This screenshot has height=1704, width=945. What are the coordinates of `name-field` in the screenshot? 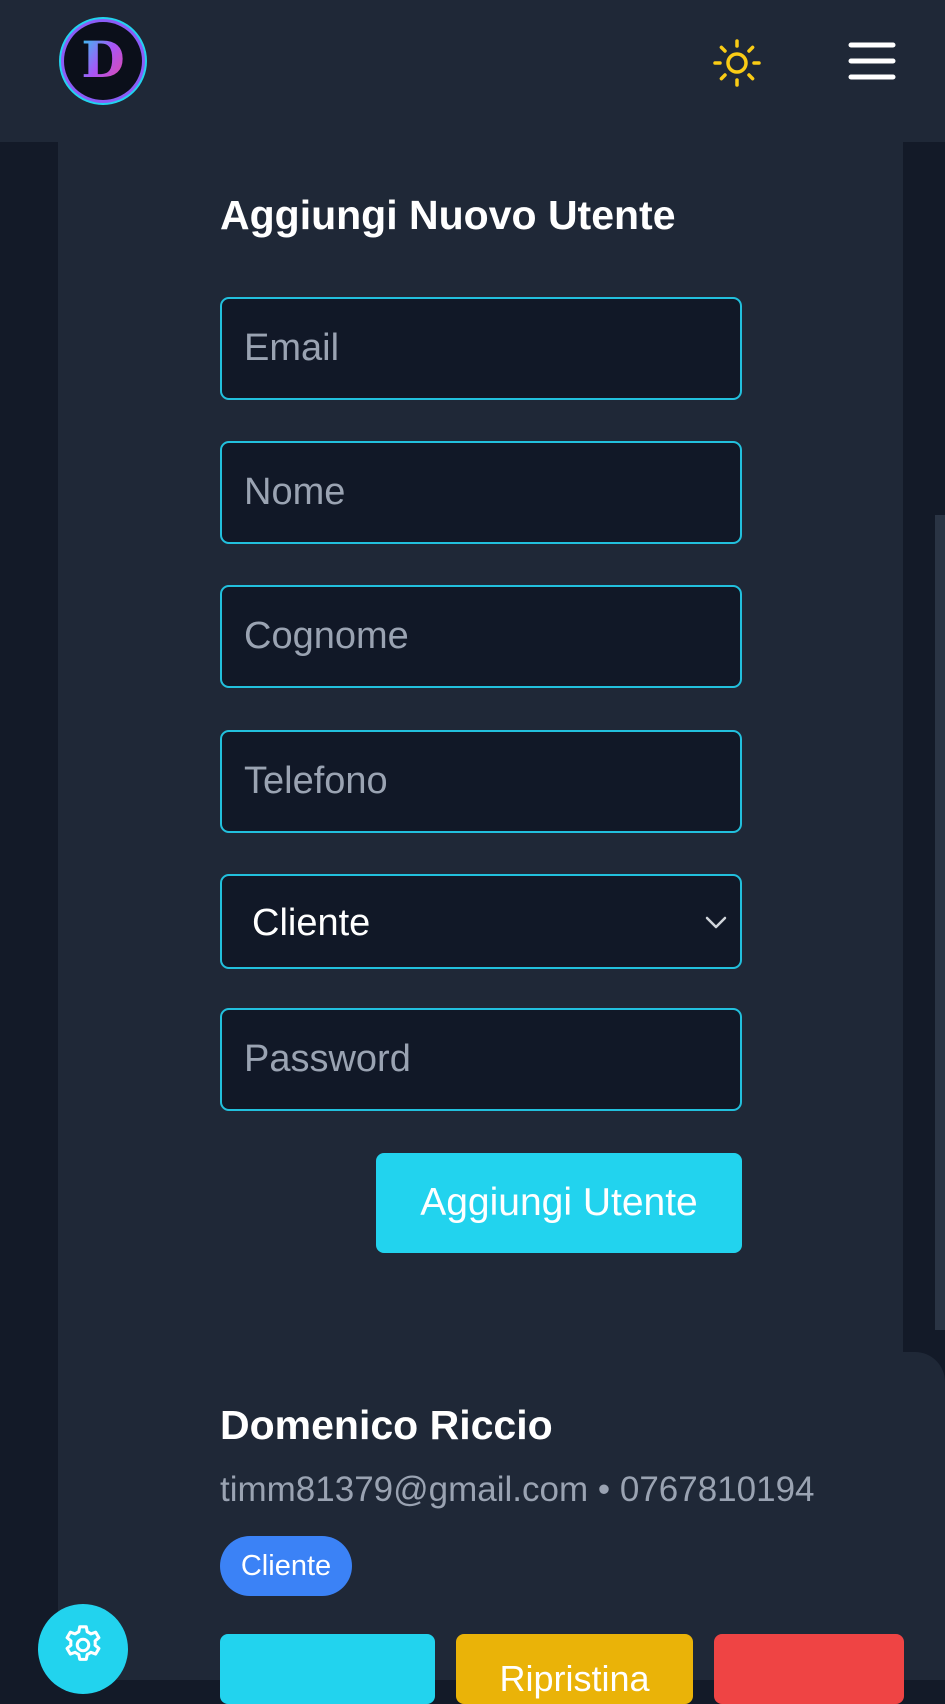 It's located at (481, 492).